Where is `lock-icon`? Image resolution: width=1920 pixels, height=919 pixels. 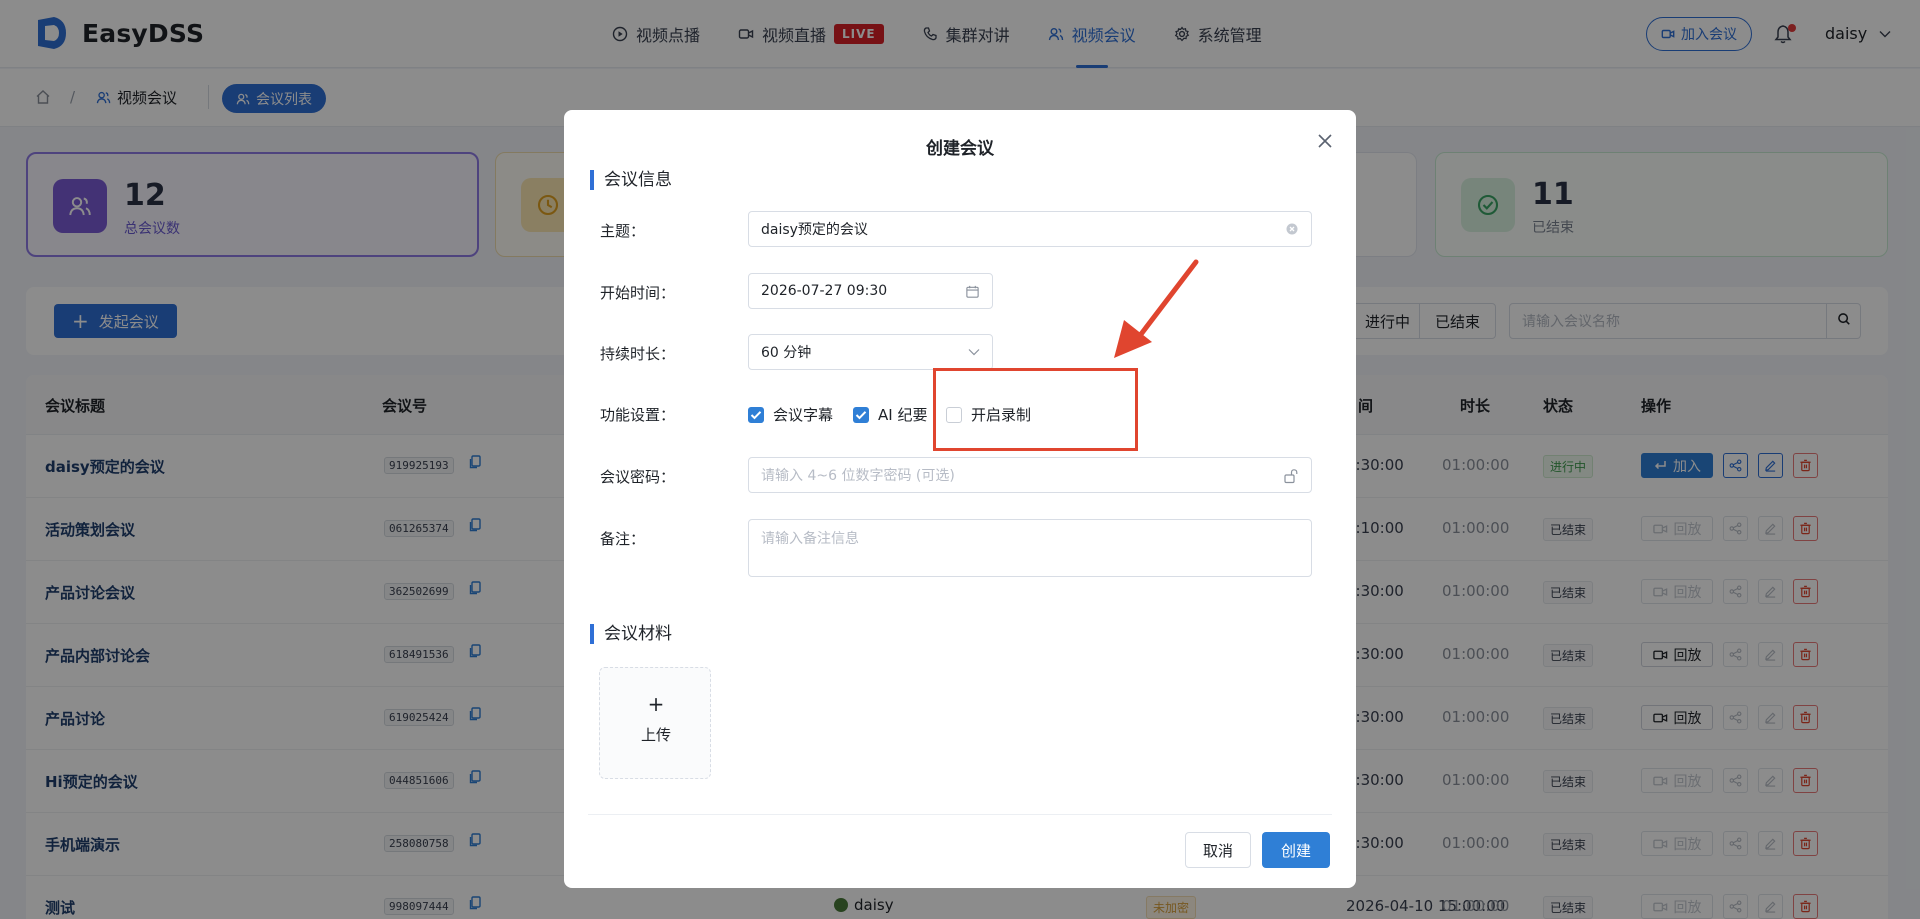
lock-icon is located at coordinates (1291, 476).